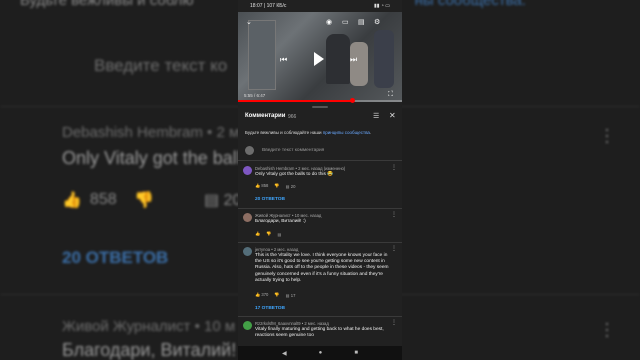 The width and height of the screenshot is (640, 360). Describe the element at coordinates (295, 101) in the screenshot. I see `progress-fill` at that location.